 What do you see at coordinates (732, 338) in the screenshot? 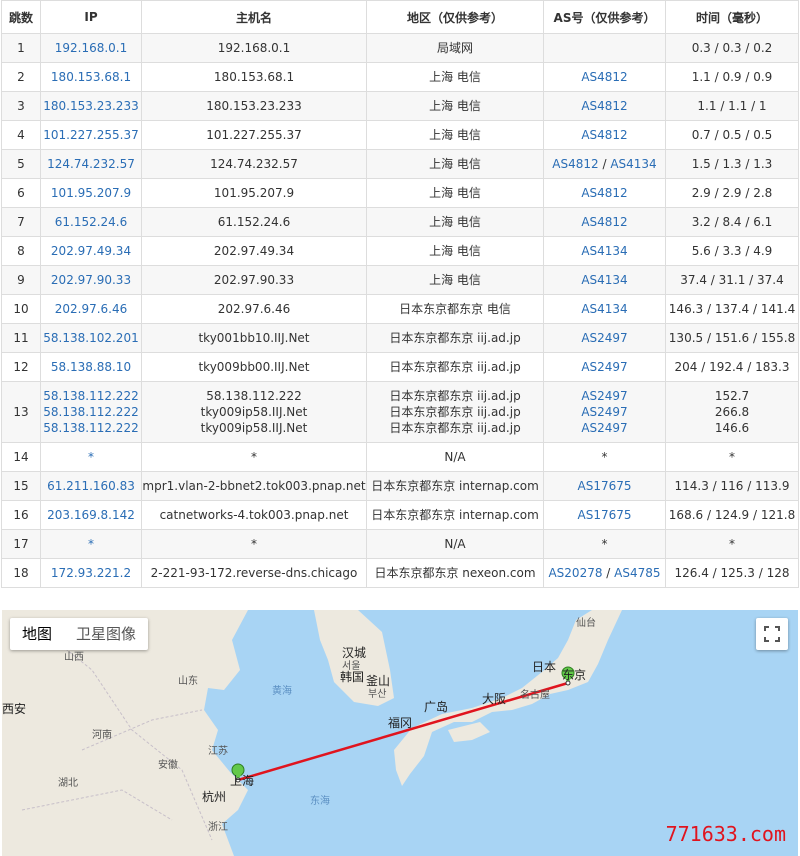
I see `time-cell-text: 130.5 / 151.6 / 155.8` at bounding box center [732, 338].